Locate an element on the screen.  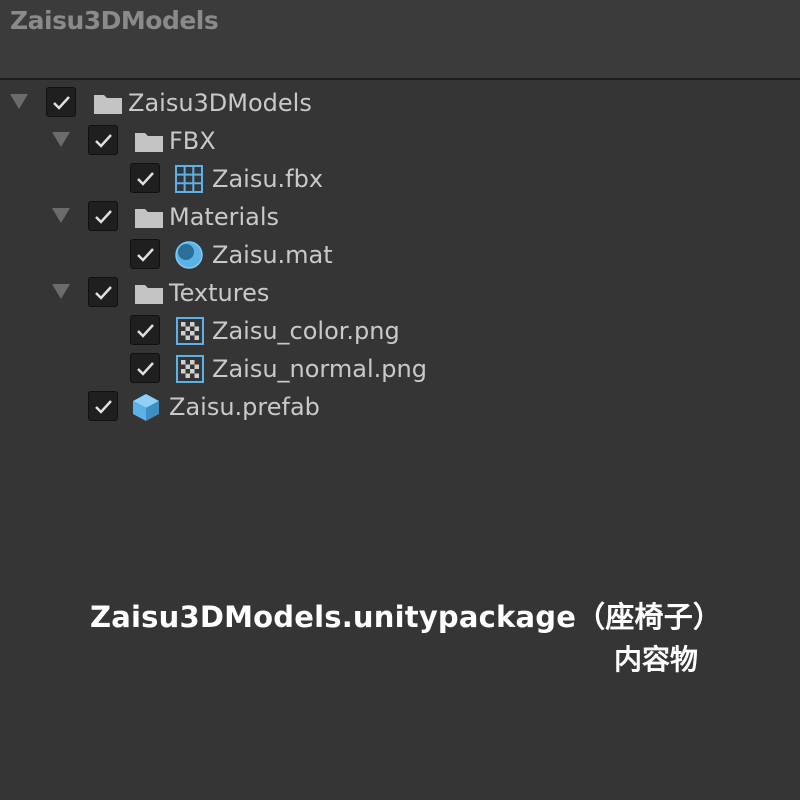
caption-package-name: Zaisu3DModels.unitypackage（座椅子） is located at coordinates (406, 617).